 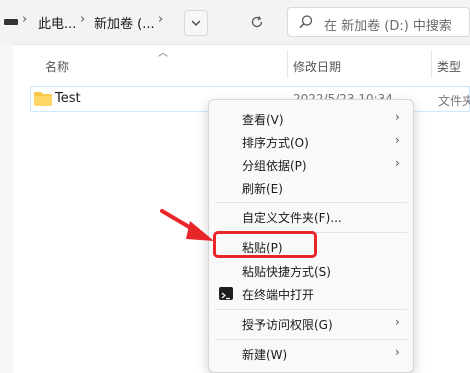 What do you see at coordinates (287, 325) in the screenshot?
I see `menu-item-label: 授予访问权限(G)` at bounding box center [287, 325].